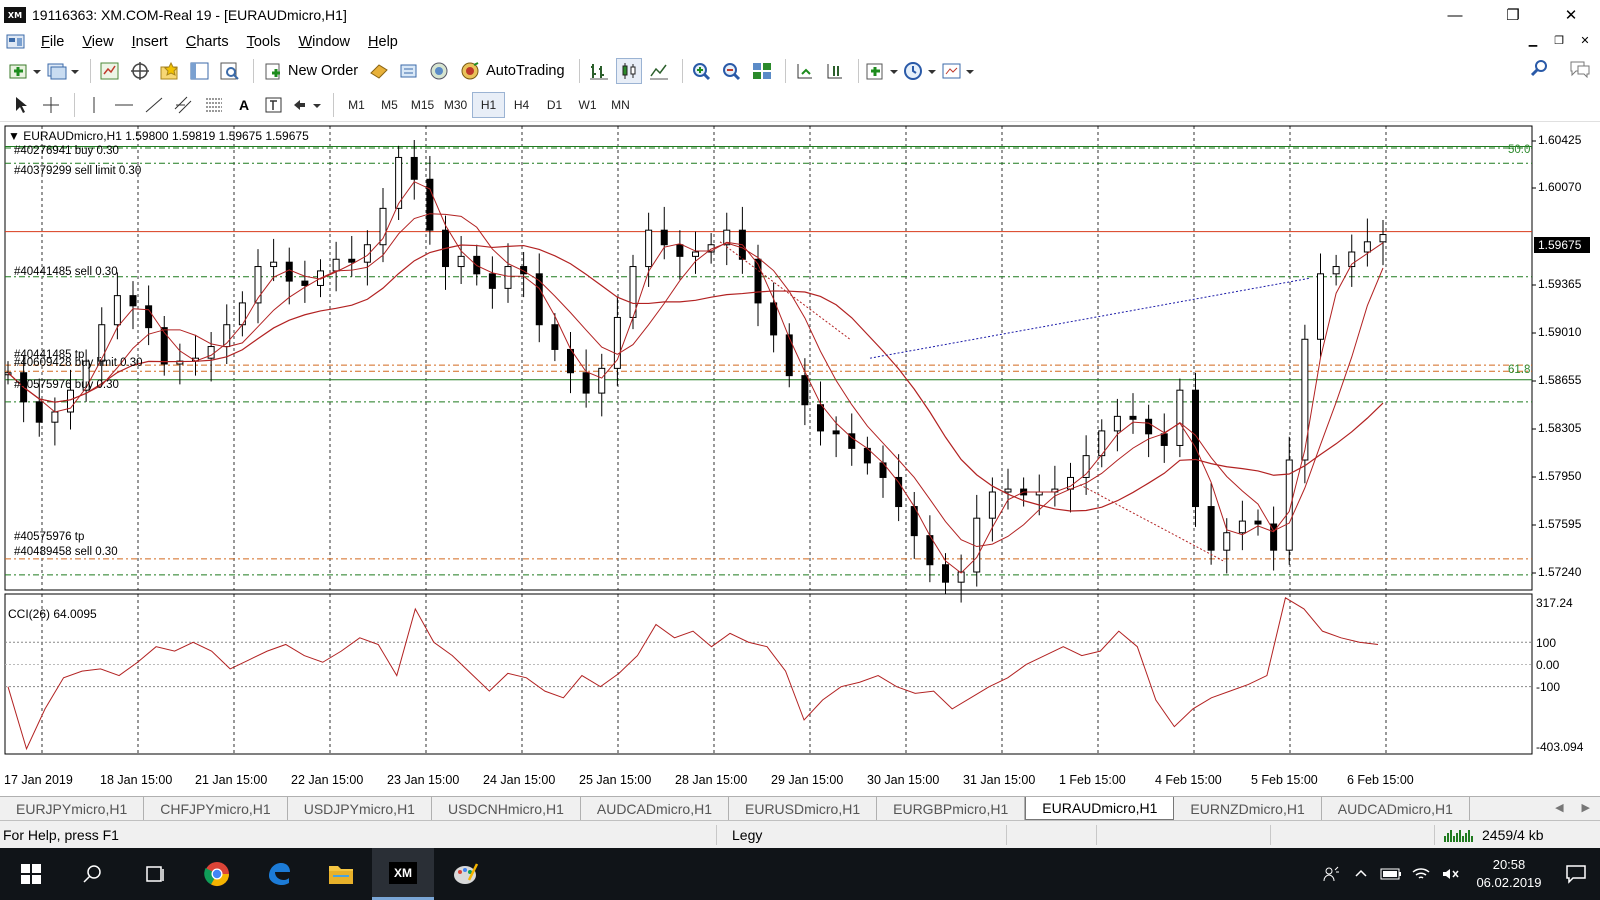  What do you see at coordinates (805, 71) in the screenshot?
I see `auto-scroll-icon` at bounding box center [805, 71].